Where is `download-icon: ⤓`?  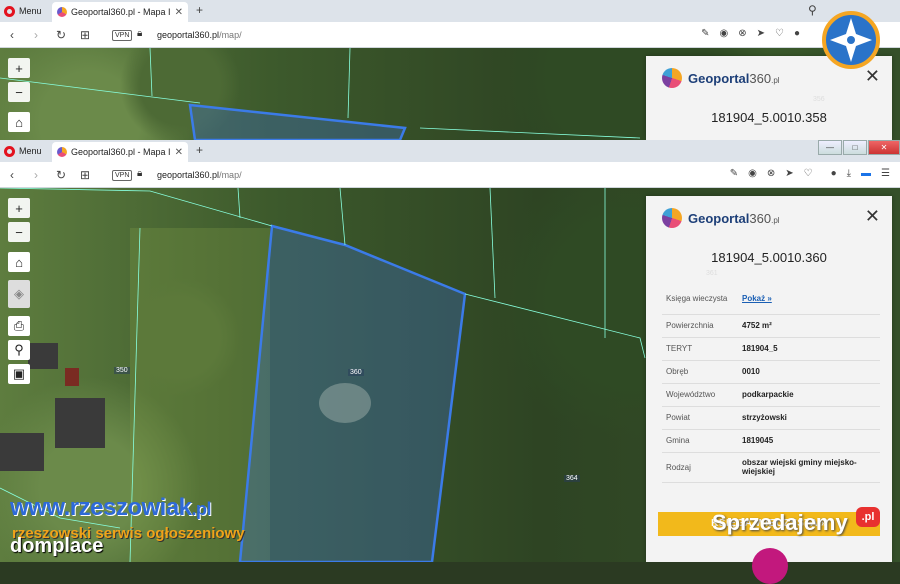 download-icon: ⤓ is located at coordinates (849, 173).